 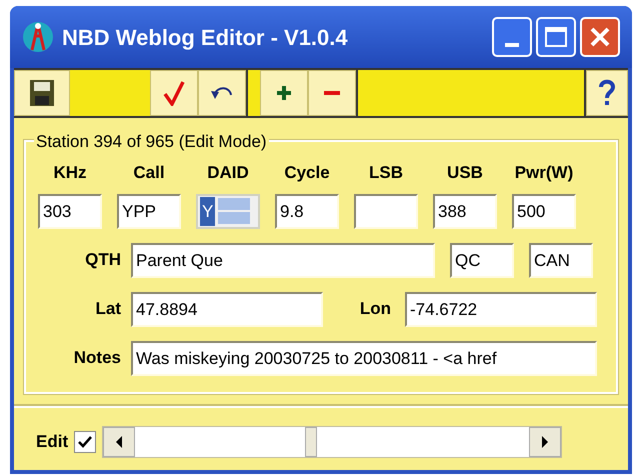 I want to click on scroll-thumb, so click(x=311, y=442).